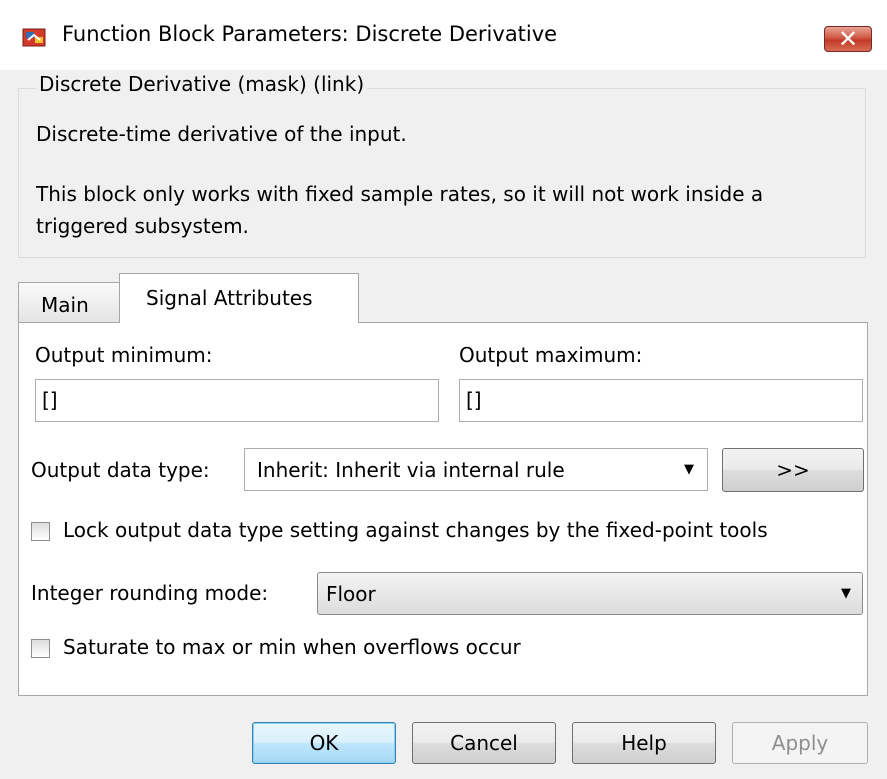 This screenshot has width=887, height=779. What do you see at coordinates (484, 743) in the screenshot?
I see `cancel-button: Cancel` at bounding box center [484, 743].